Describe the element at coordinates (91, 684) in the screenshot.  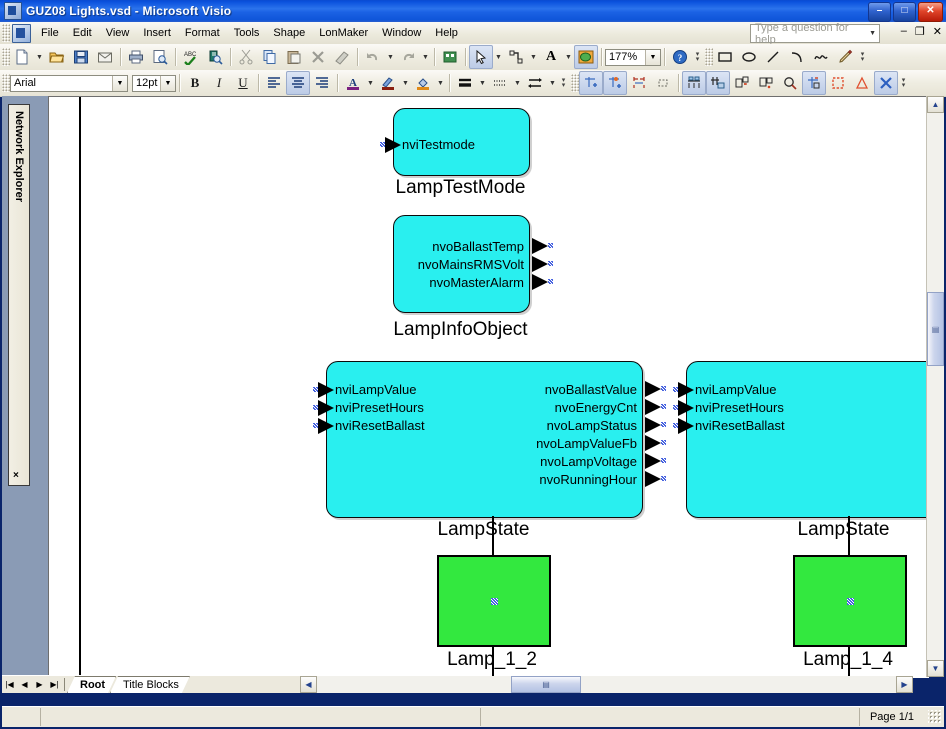
I see `page-tab-root: Root` at that location.